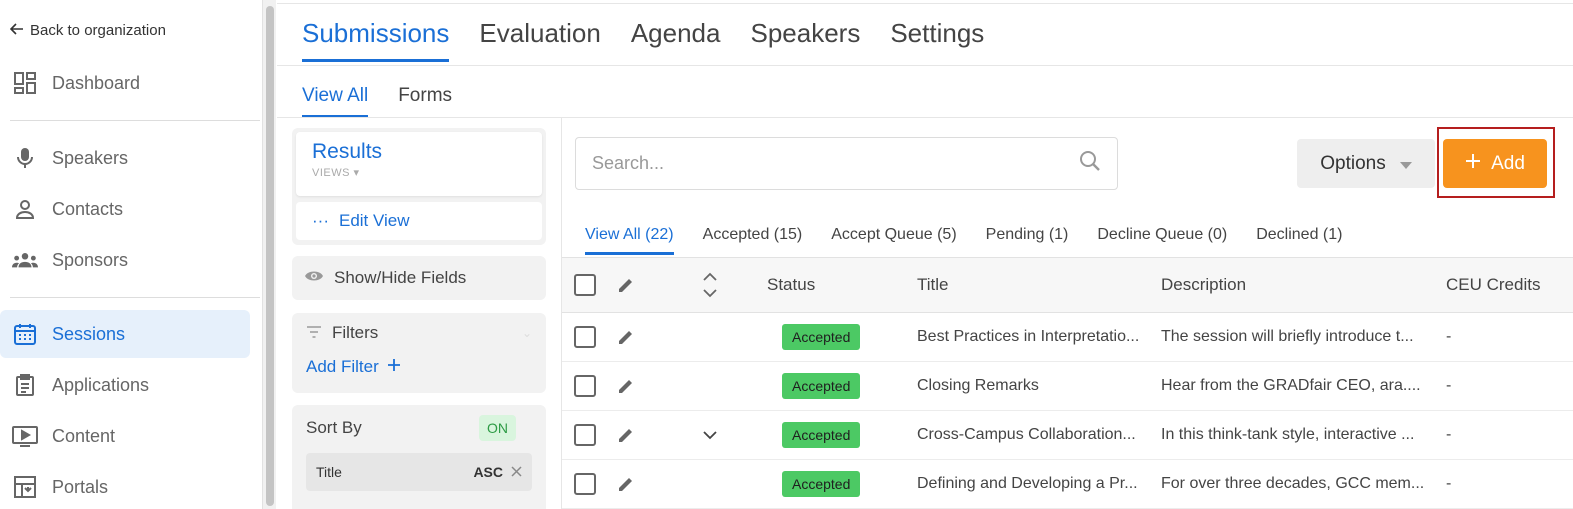 This screenshot has height=509, width=1573. I want to click on sidebar-item-speakers: Speakers, so click(125, 158).